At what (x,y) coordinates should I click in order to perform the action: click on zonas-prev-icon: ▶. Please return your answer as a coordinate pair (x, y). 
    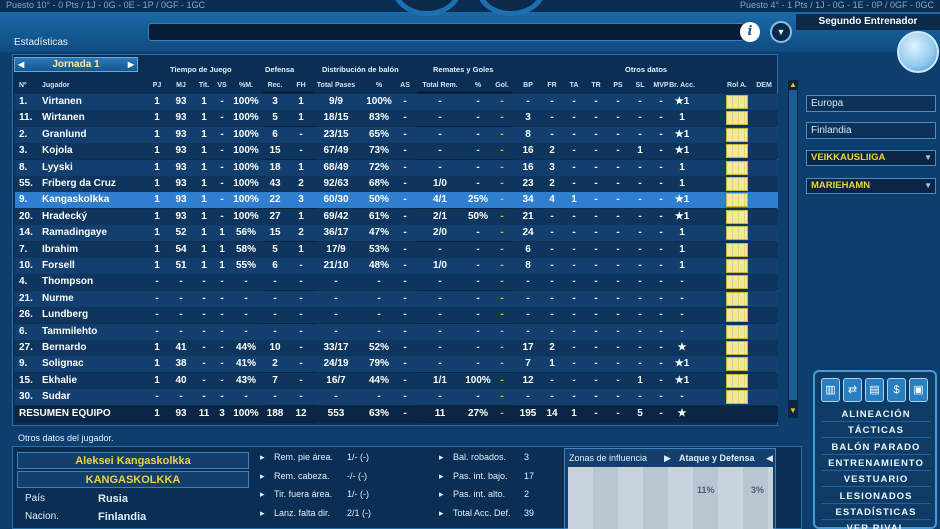
    Looking at the image, I should click on (667, 458).